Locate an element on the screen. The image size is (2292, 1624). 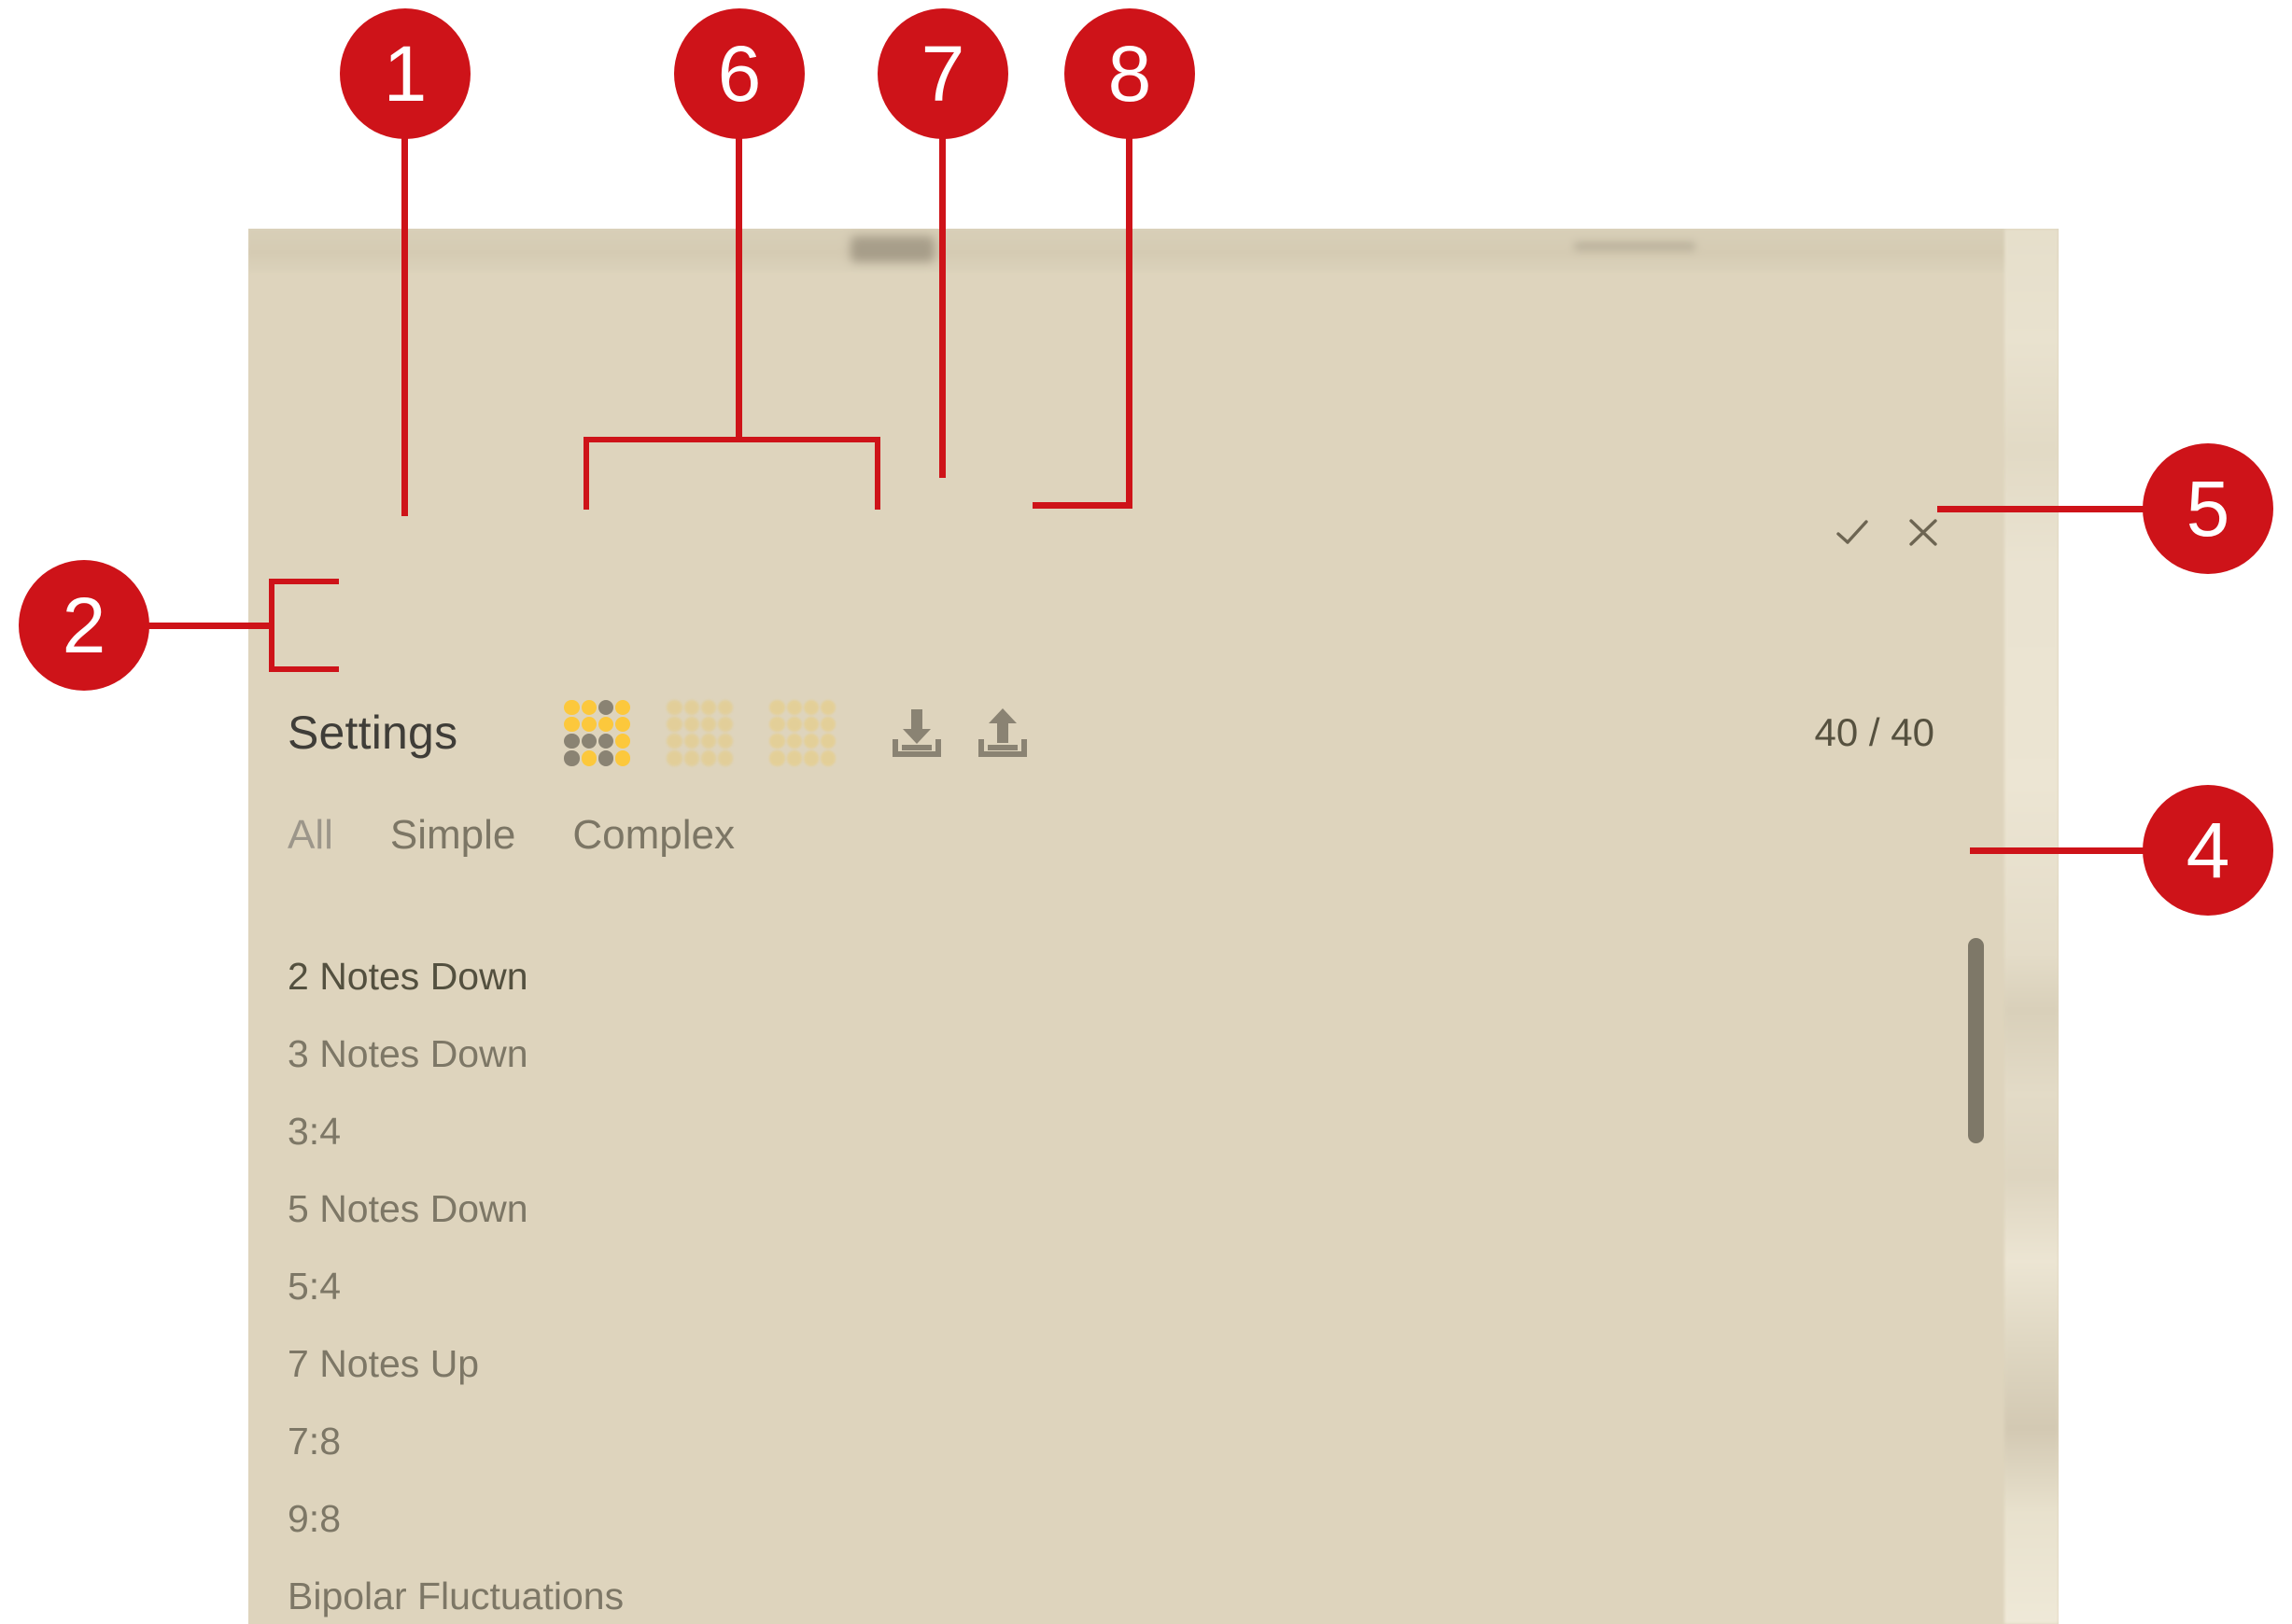
close-icon is located at coordinates (1923, 532).